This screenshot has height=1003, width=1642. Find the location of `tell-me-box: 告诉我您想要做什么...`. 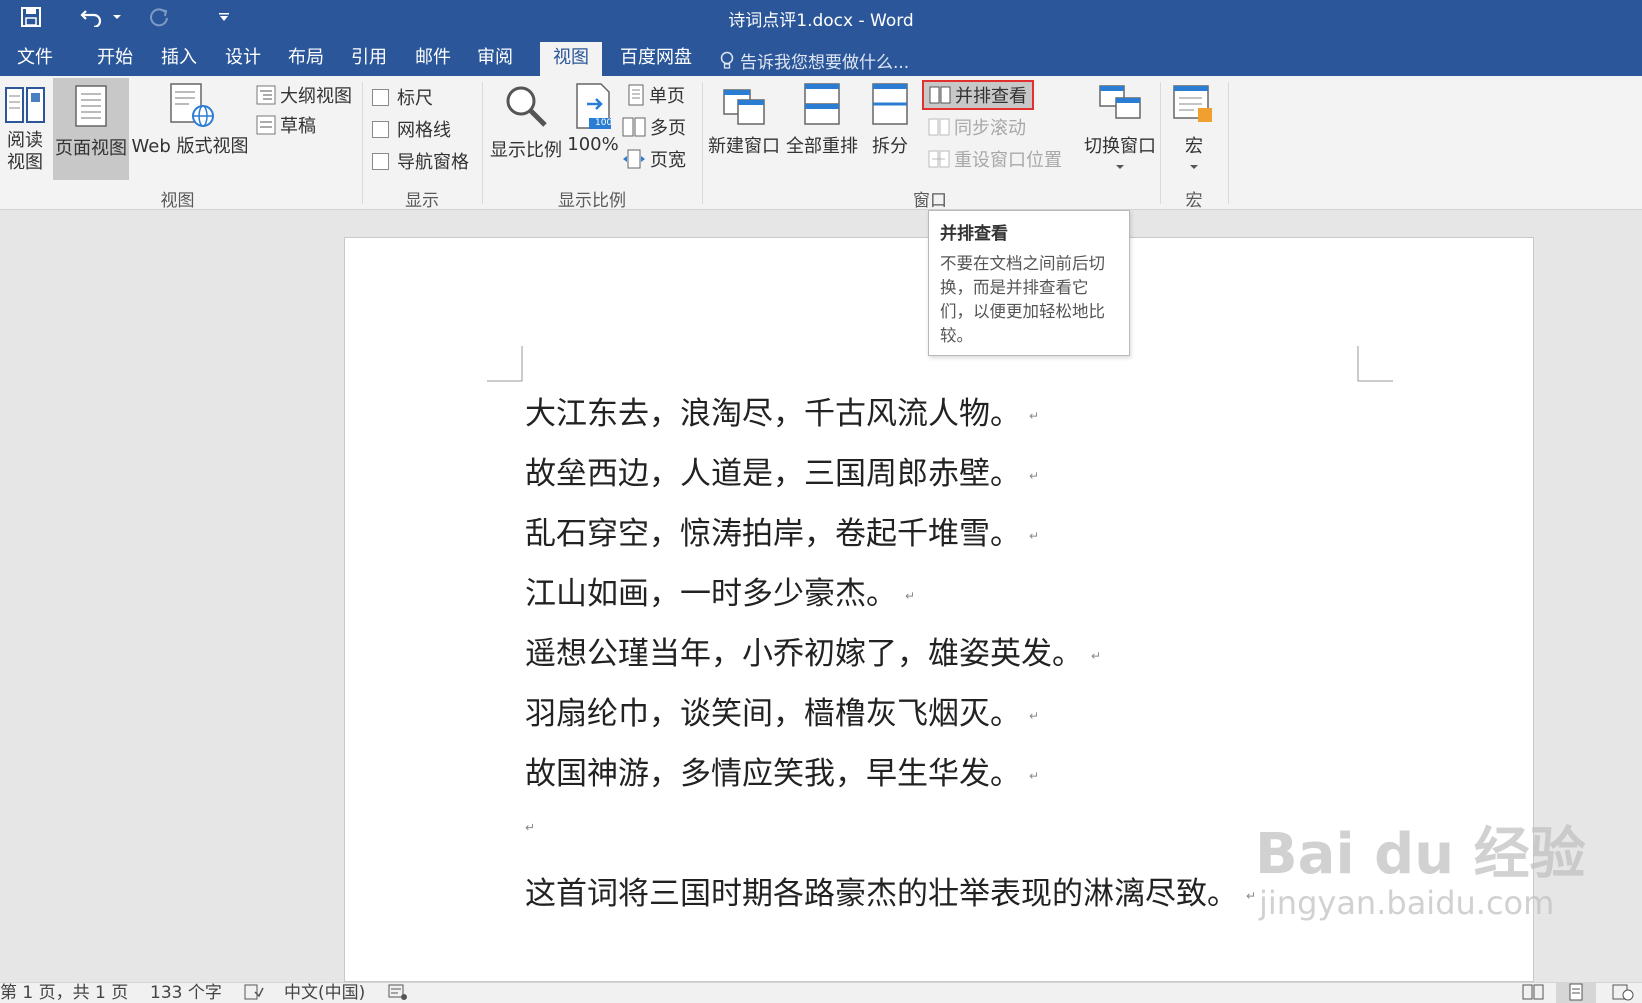

tell-me-box: 告诉我您想要做什么... is located at coordinates (814, 60).